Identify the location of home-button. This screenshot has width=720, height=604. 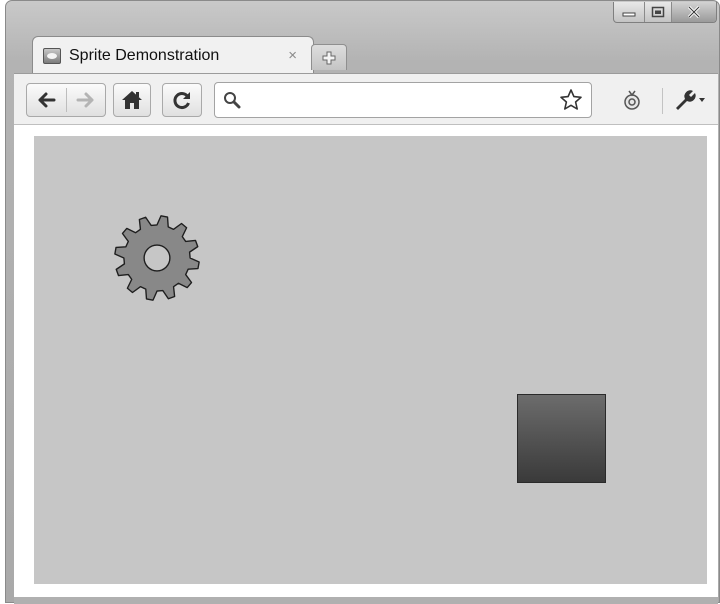
(132, 100).